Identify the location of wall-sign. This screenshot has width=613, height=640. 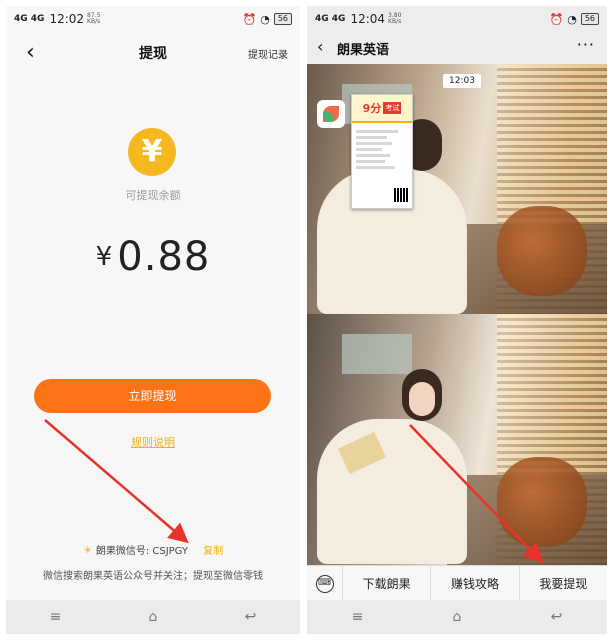
(377, 354).